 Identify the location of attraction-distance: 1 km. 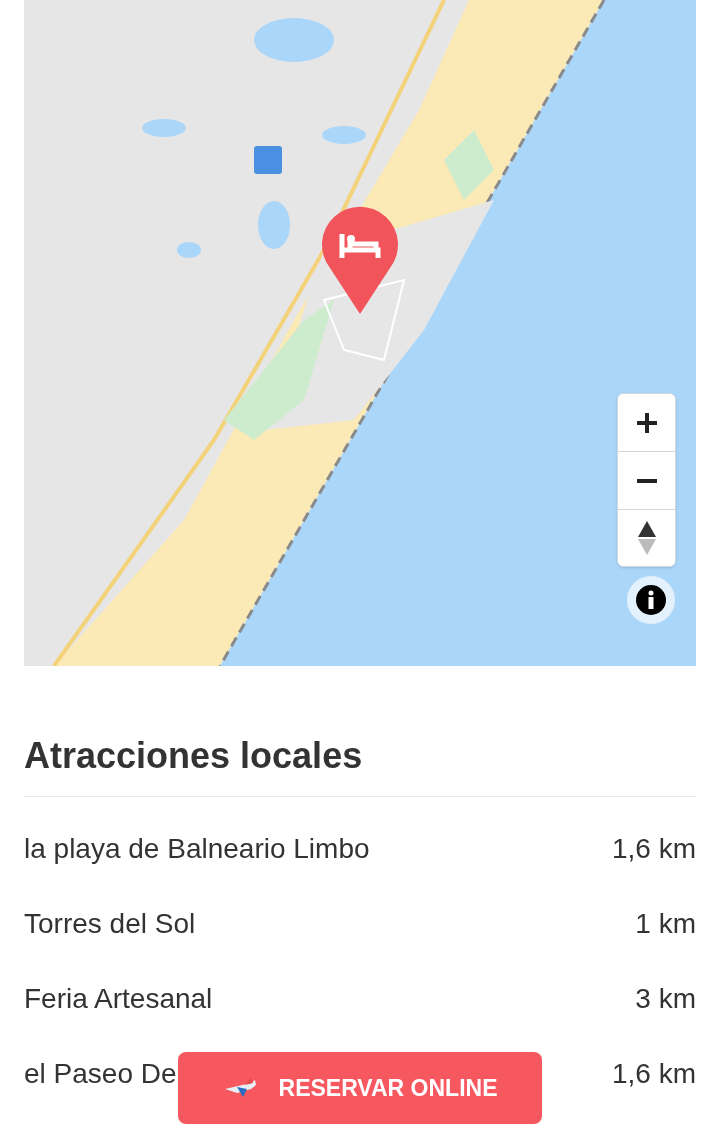
(665, 923).